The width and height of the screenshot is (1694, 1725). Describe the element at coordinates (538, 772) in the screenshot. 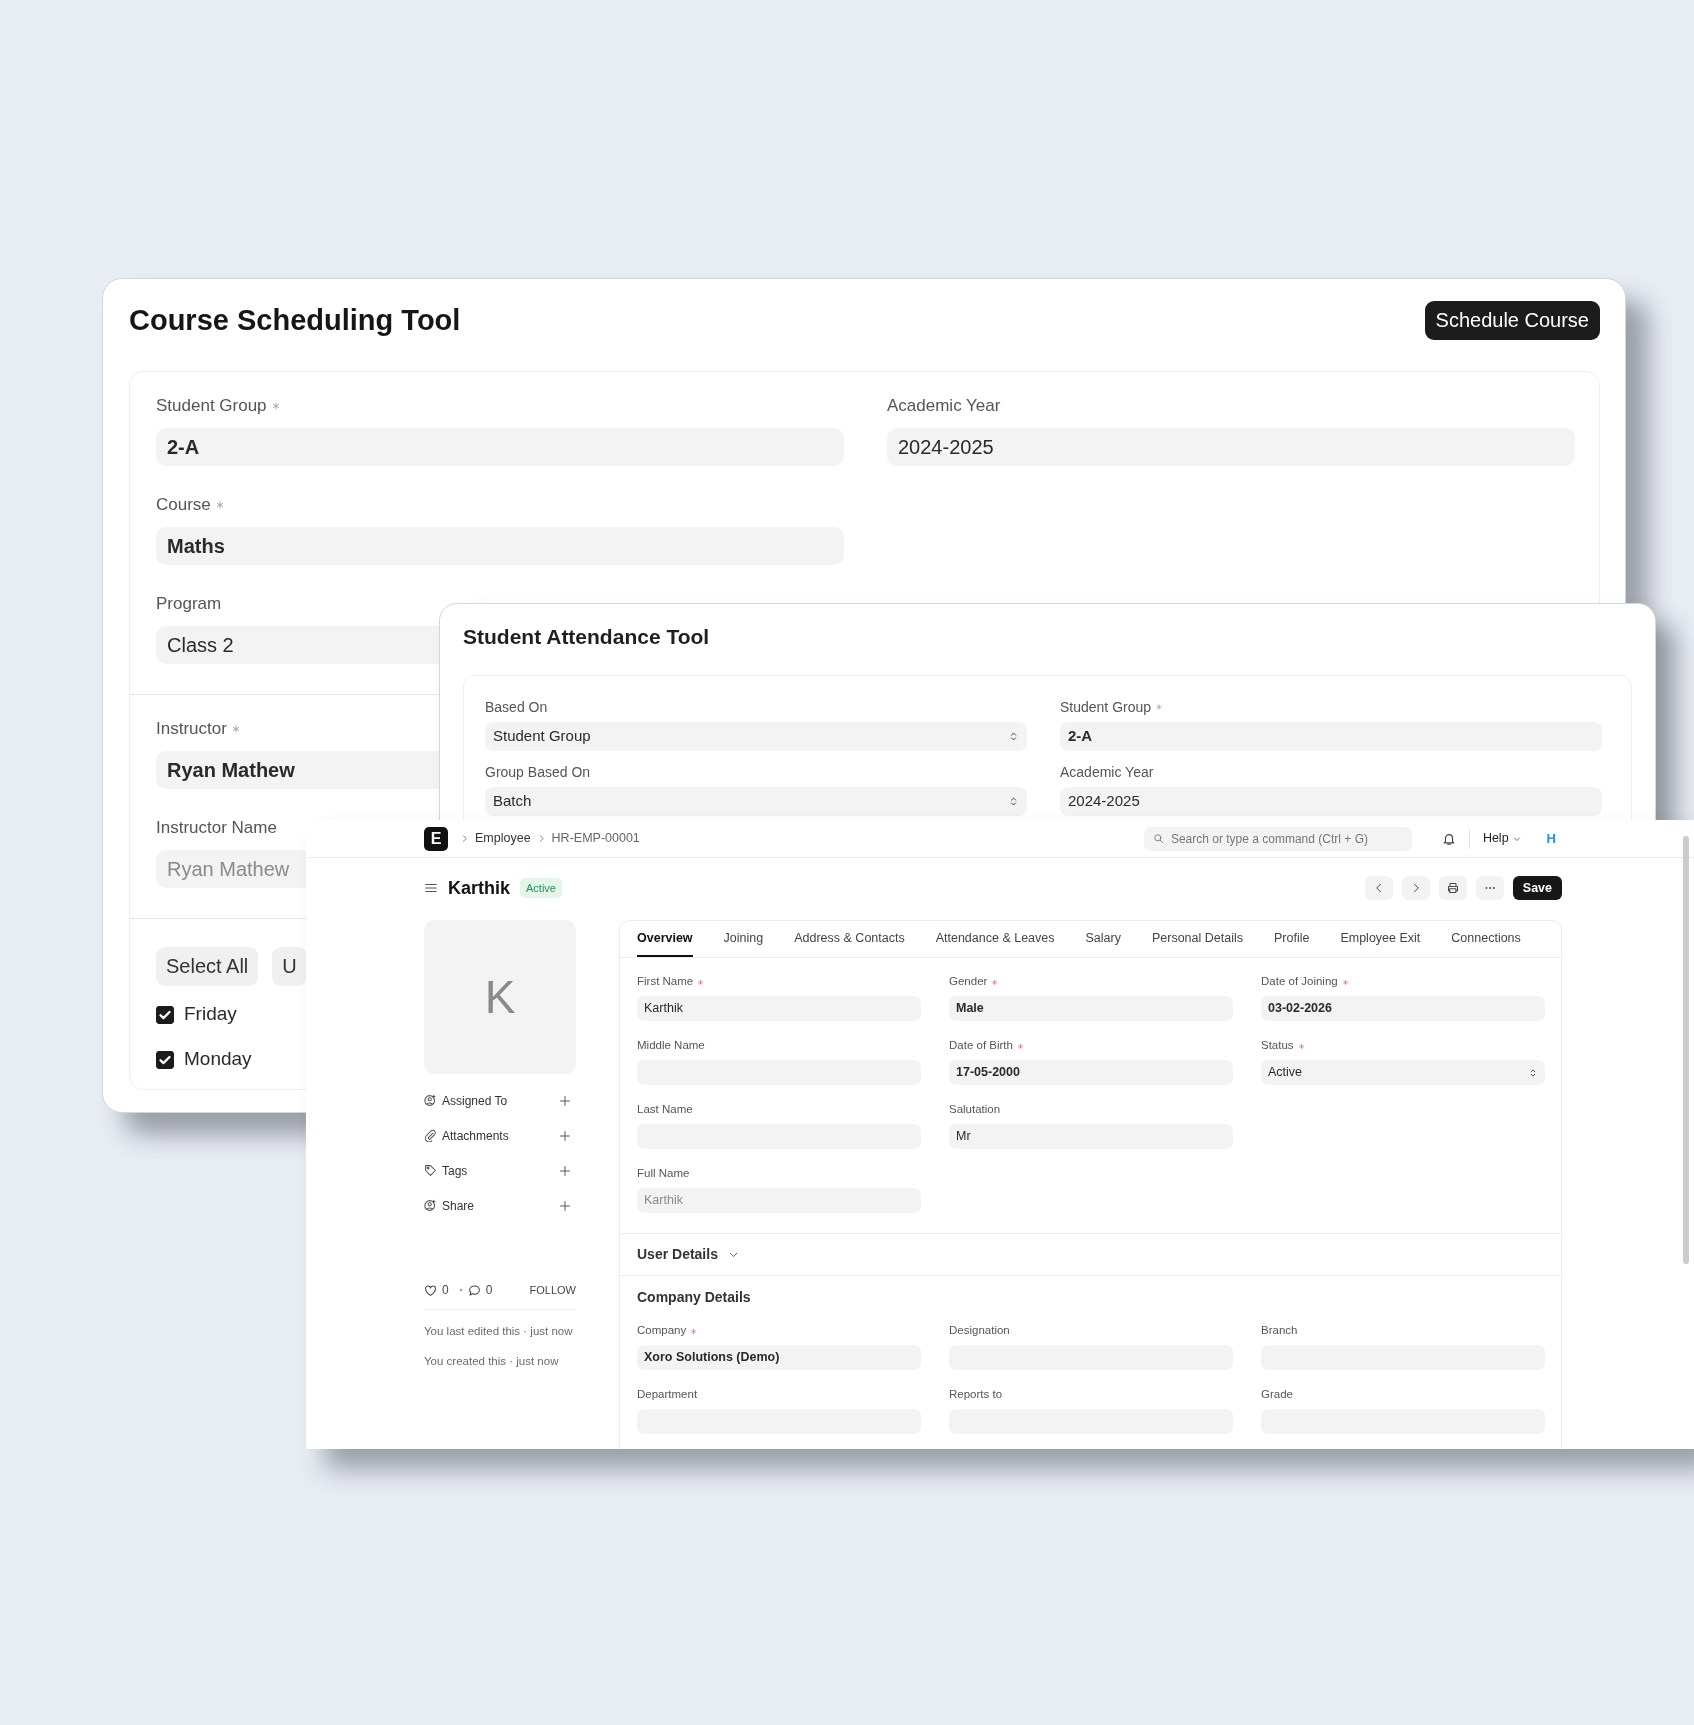

I see `field-label: Group Based On` at that location.